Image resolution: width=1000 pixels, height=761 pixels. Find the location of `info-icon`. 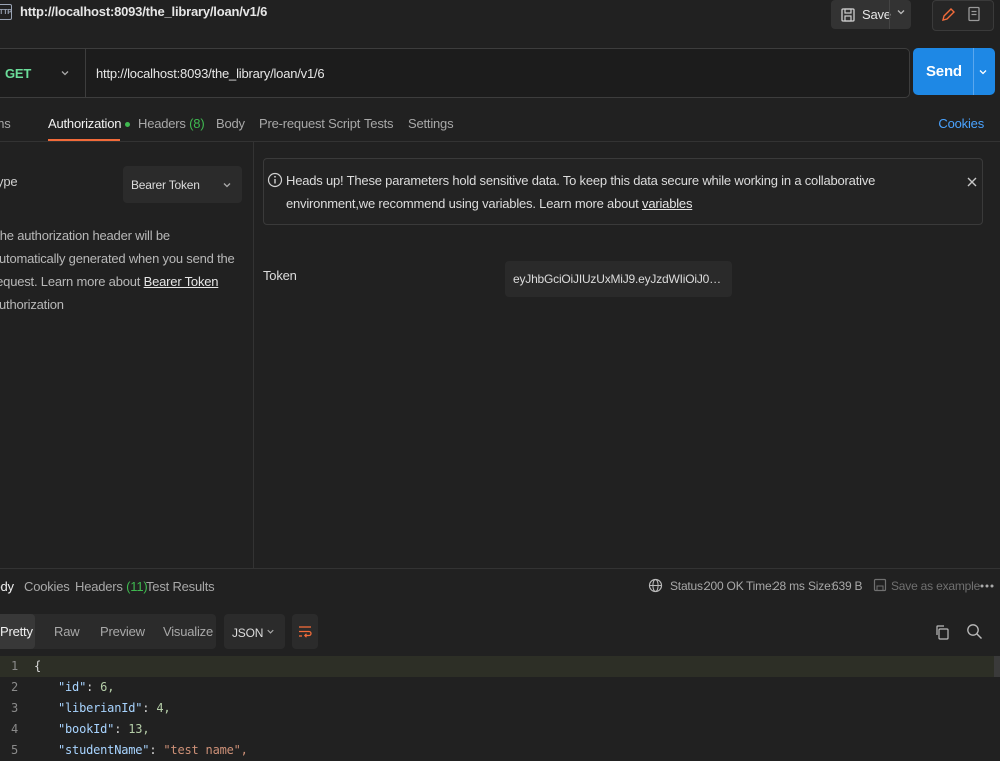

info-icon is located at coordinates (275, 180).